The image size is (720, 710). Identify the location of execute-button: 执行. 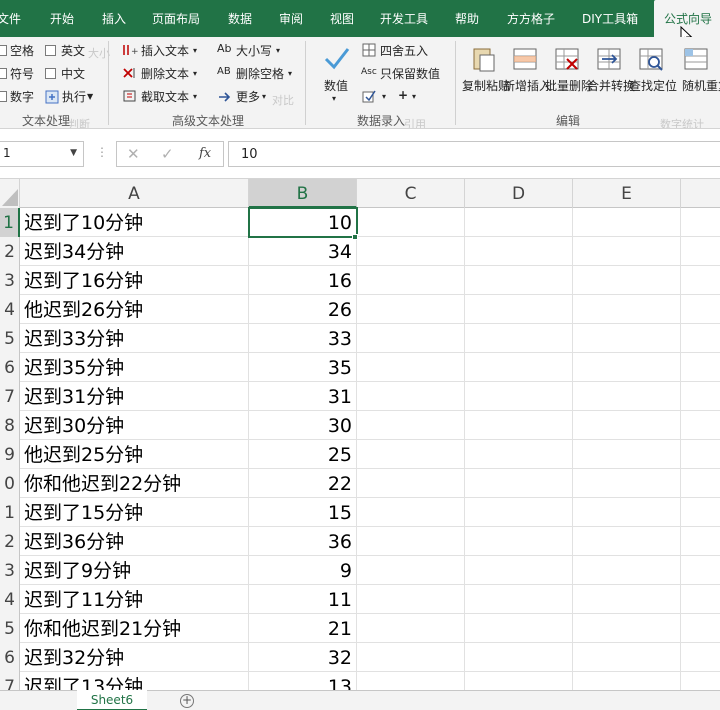
(74, 96).